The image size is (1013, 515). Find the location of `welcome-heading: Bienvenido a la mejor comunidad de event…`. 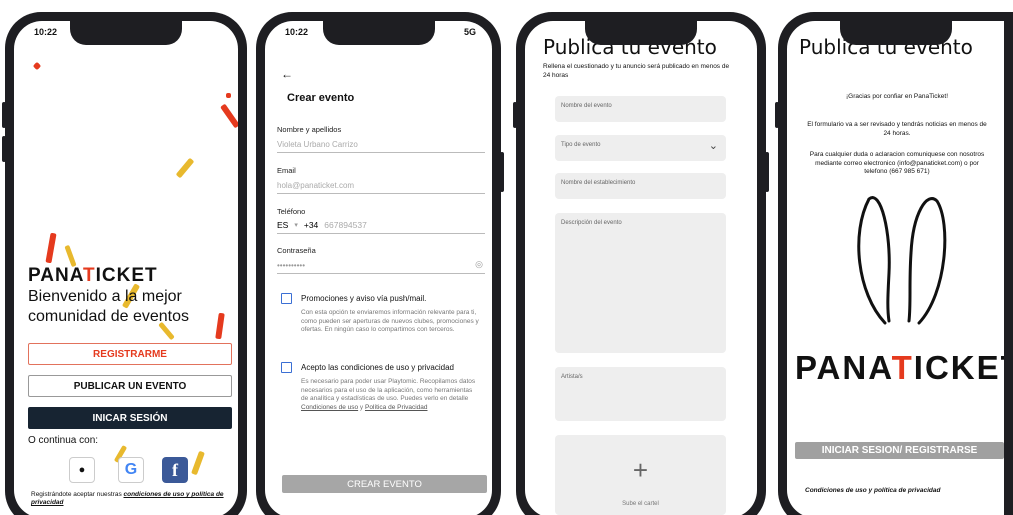

welcome-heading: Bienvenido a la mejor comunidad de event… is located at coordinates (108, 306).